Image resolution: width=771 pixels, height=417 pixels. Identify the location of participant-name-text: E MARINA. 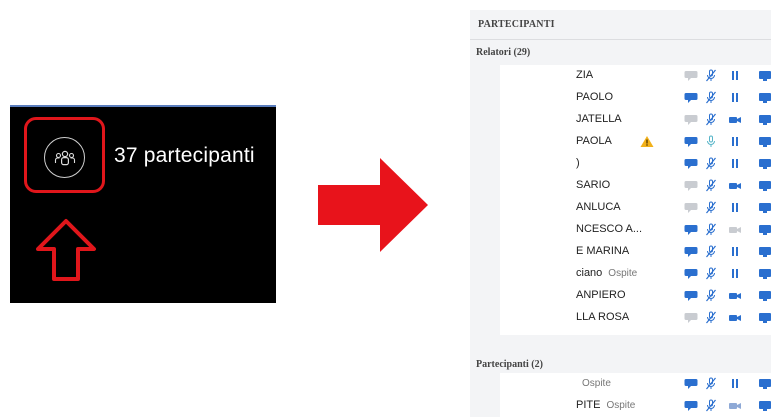
(603, 251).